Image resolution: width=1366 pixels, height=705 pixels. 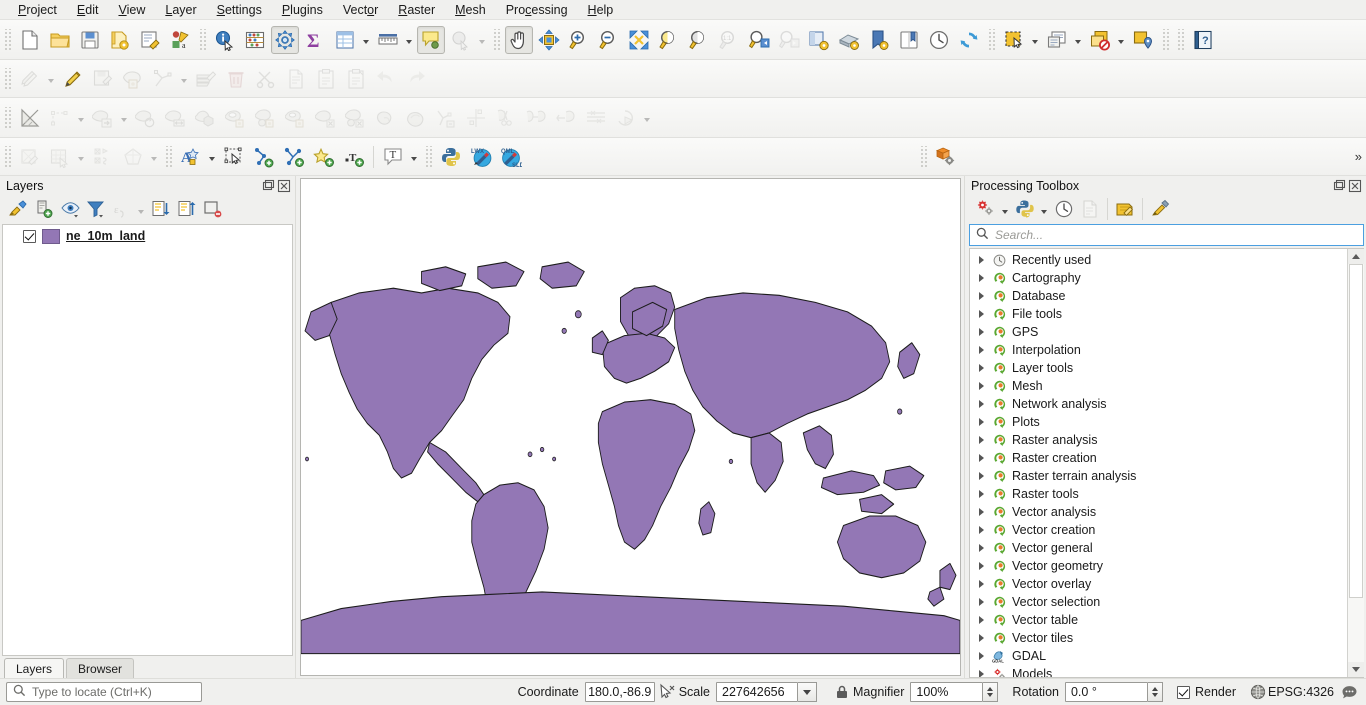 What do you see at coordinates (909, 40) in the screenshot?
I see `show-bookmarks-icon` at bounding box center [909, 40].